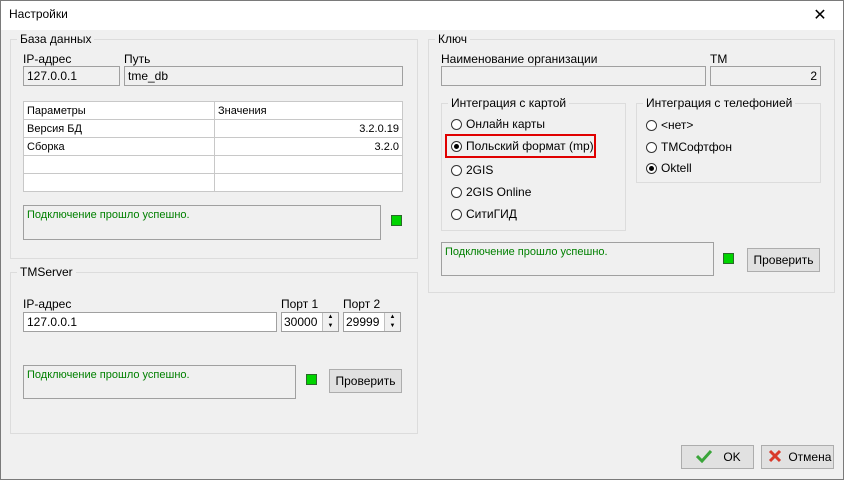 The height and width of the screenshot is (480, 844). Describe the element at coordinates (520, 146) in the screenshot. I see `highlight-box` at that location.